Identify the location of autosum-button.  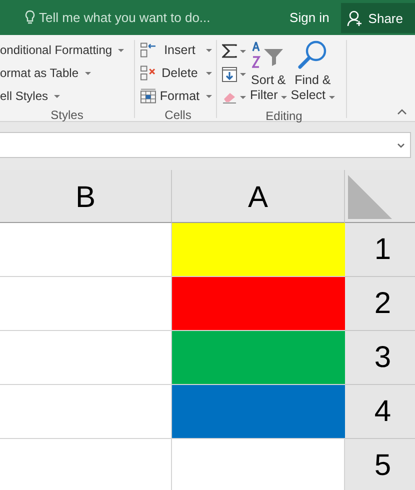
(234, 51).